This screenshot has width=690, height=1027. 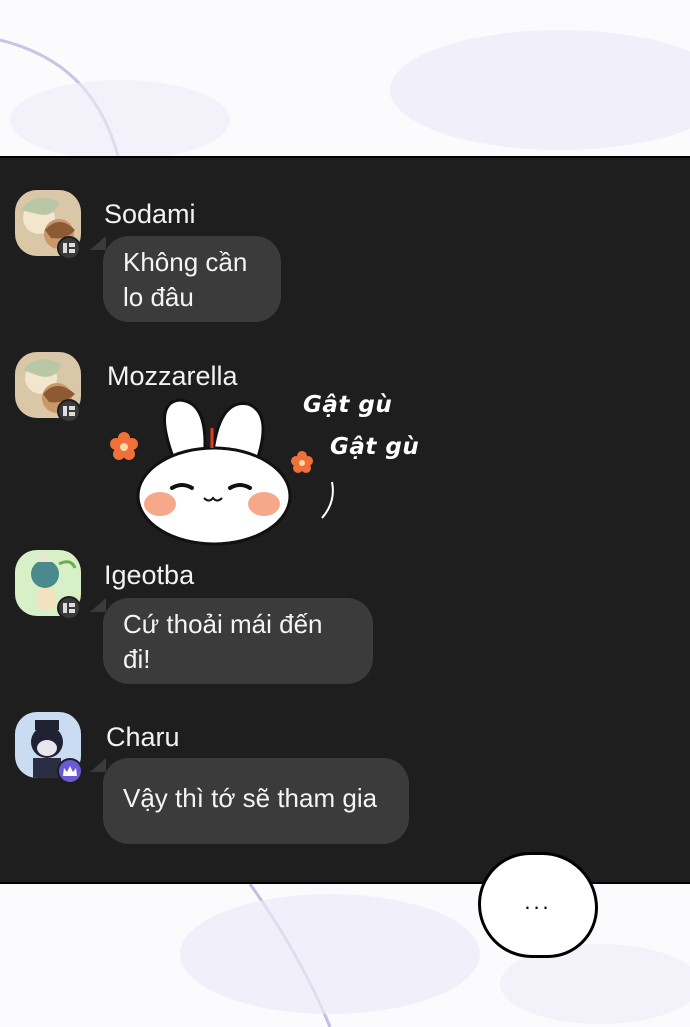 What do you see at coordinates (150, 214) in the screenshot?
I see `username: Sodami` at bounding box center [150, 214].